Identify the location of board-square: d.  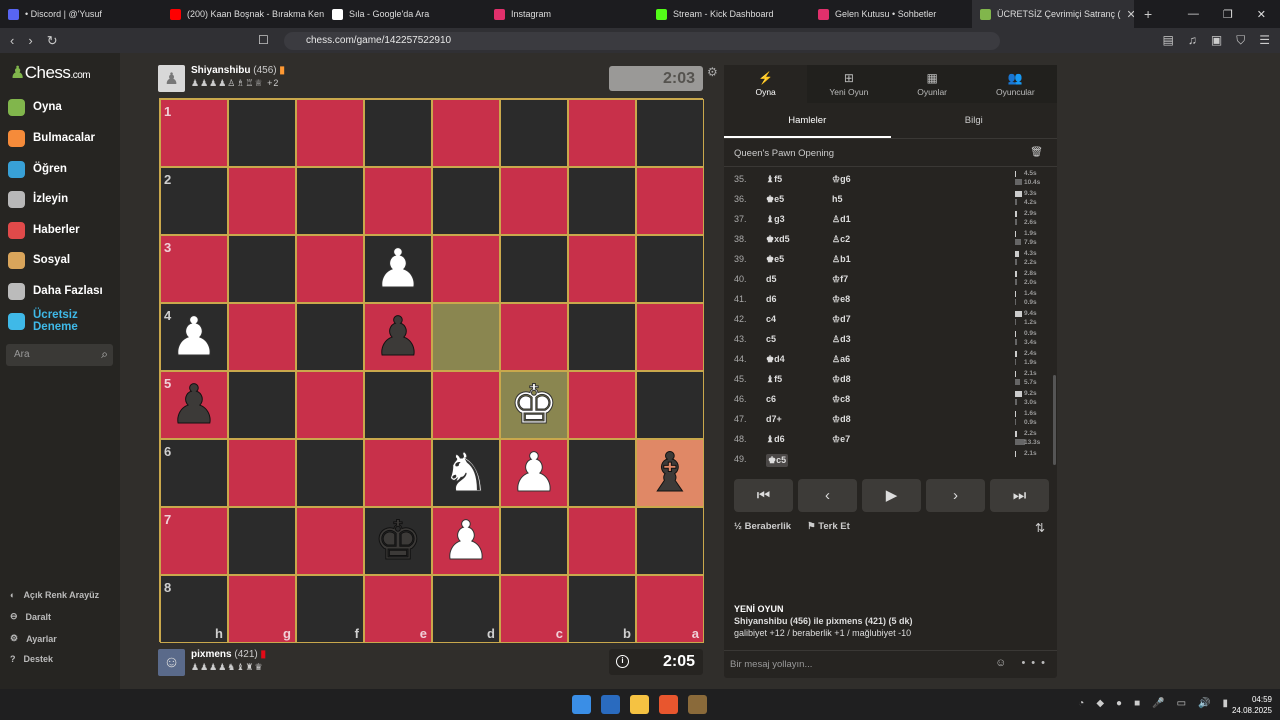
(466, 609).